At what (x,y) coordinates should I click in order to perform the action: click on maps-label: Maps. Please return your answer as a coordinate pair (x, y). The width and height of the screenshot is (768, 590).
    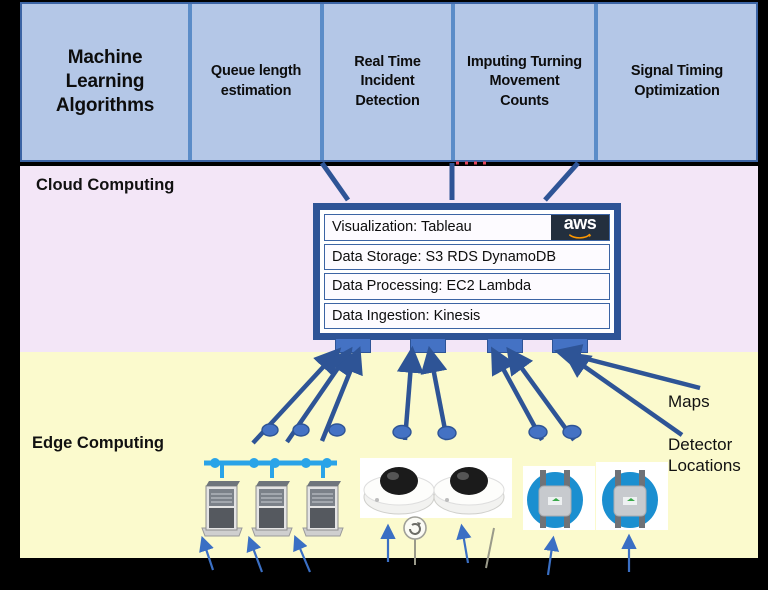
    Looking at the image, I should click on (689, 401).